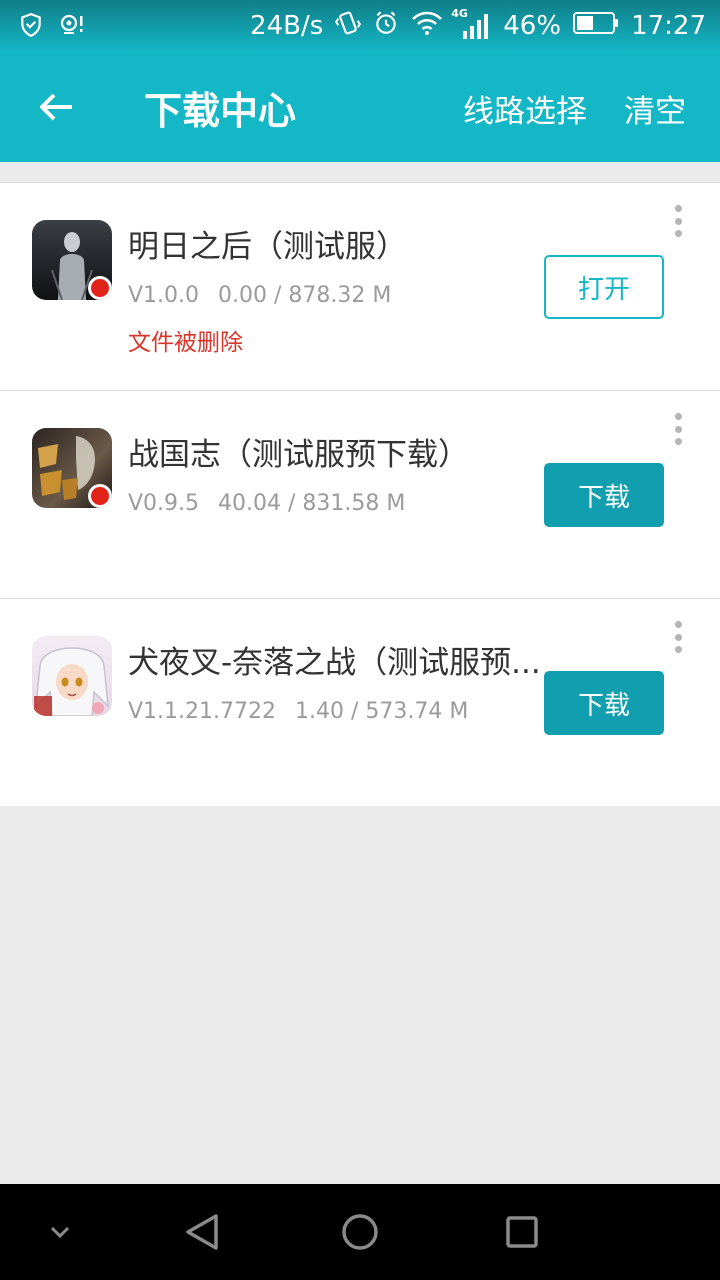  I want to click on item-error: 文件被删除, so click(185, 343).